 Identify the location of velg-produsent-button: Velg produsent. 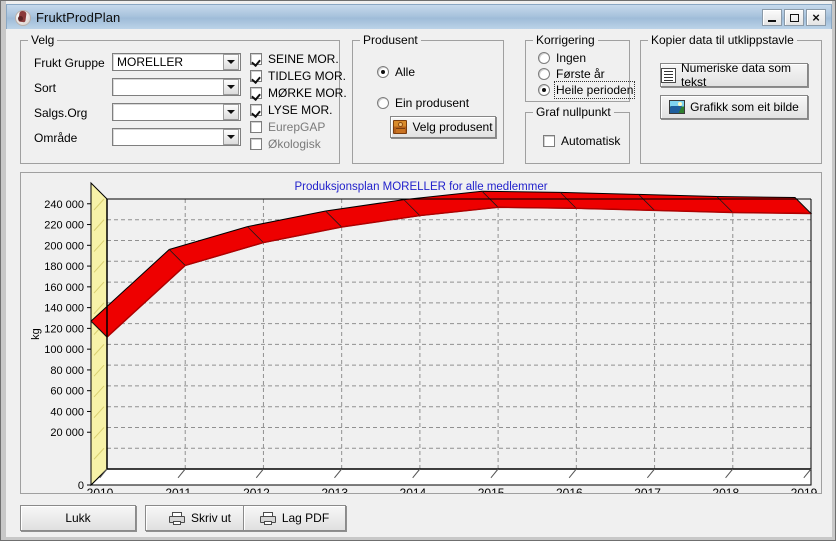
(443, 127).